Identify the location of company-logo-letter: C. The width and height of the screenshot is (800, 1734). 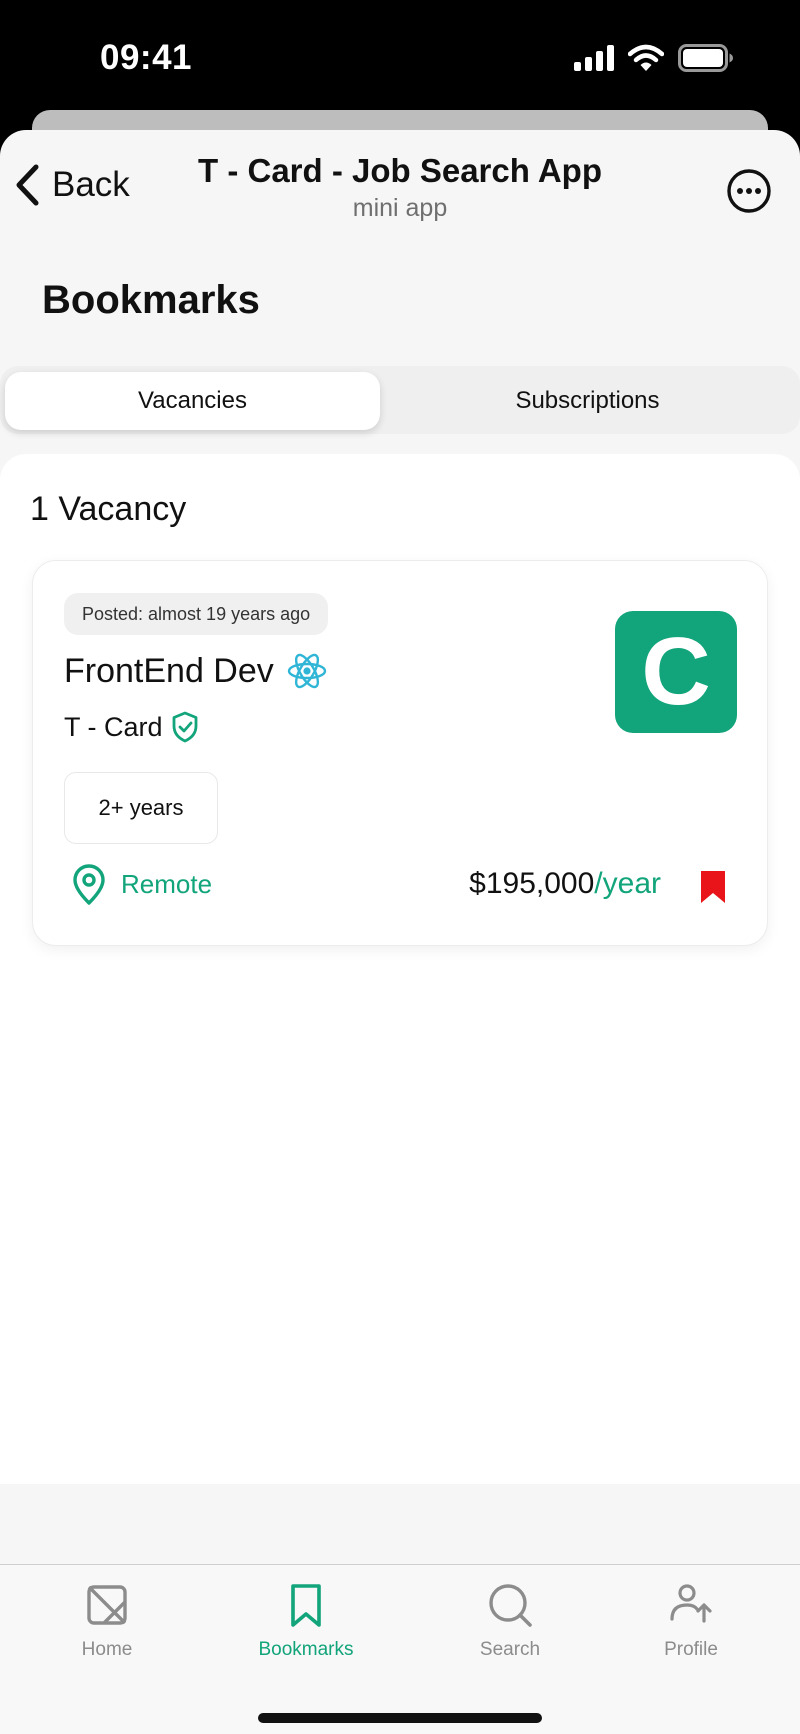
(676, 671).